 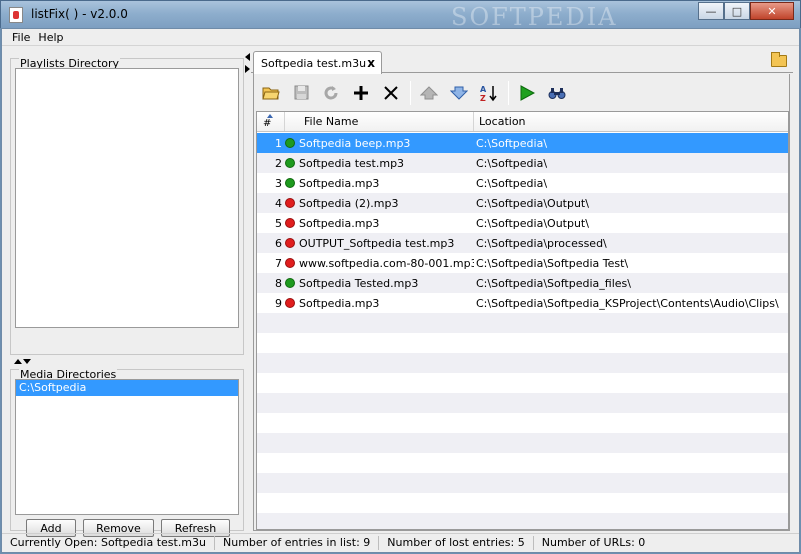 I want to click on open-folder-icon, so click(x=271, y=93).